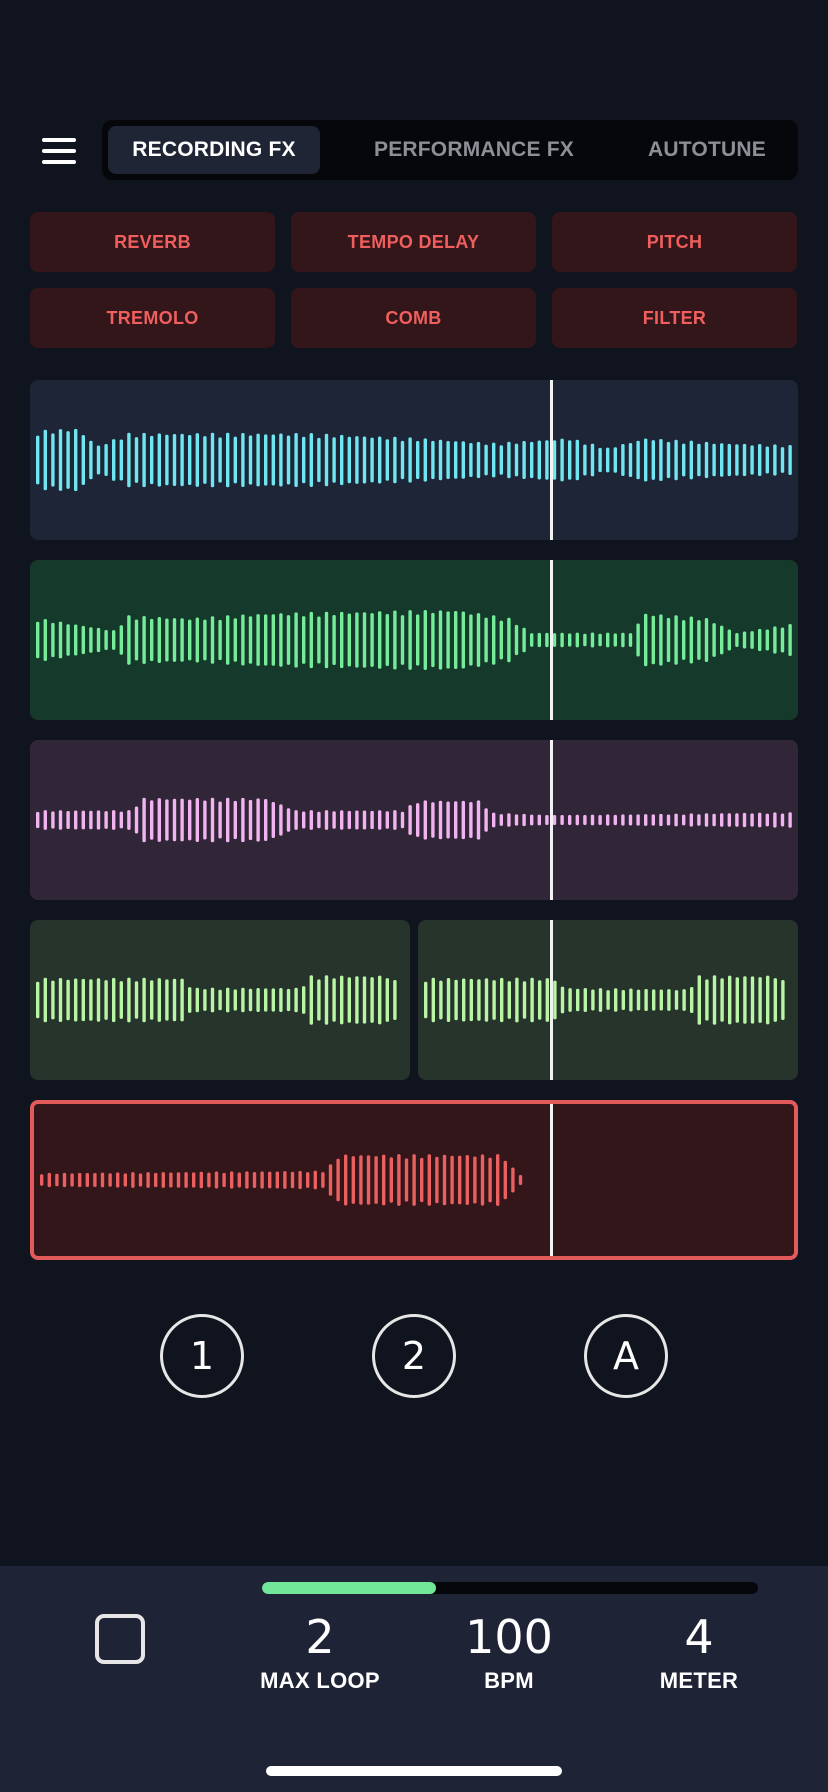 The image size is (828, 1792). I want to click on tab-performance-fx: PERFORMANCE FX, so click(474, 150).